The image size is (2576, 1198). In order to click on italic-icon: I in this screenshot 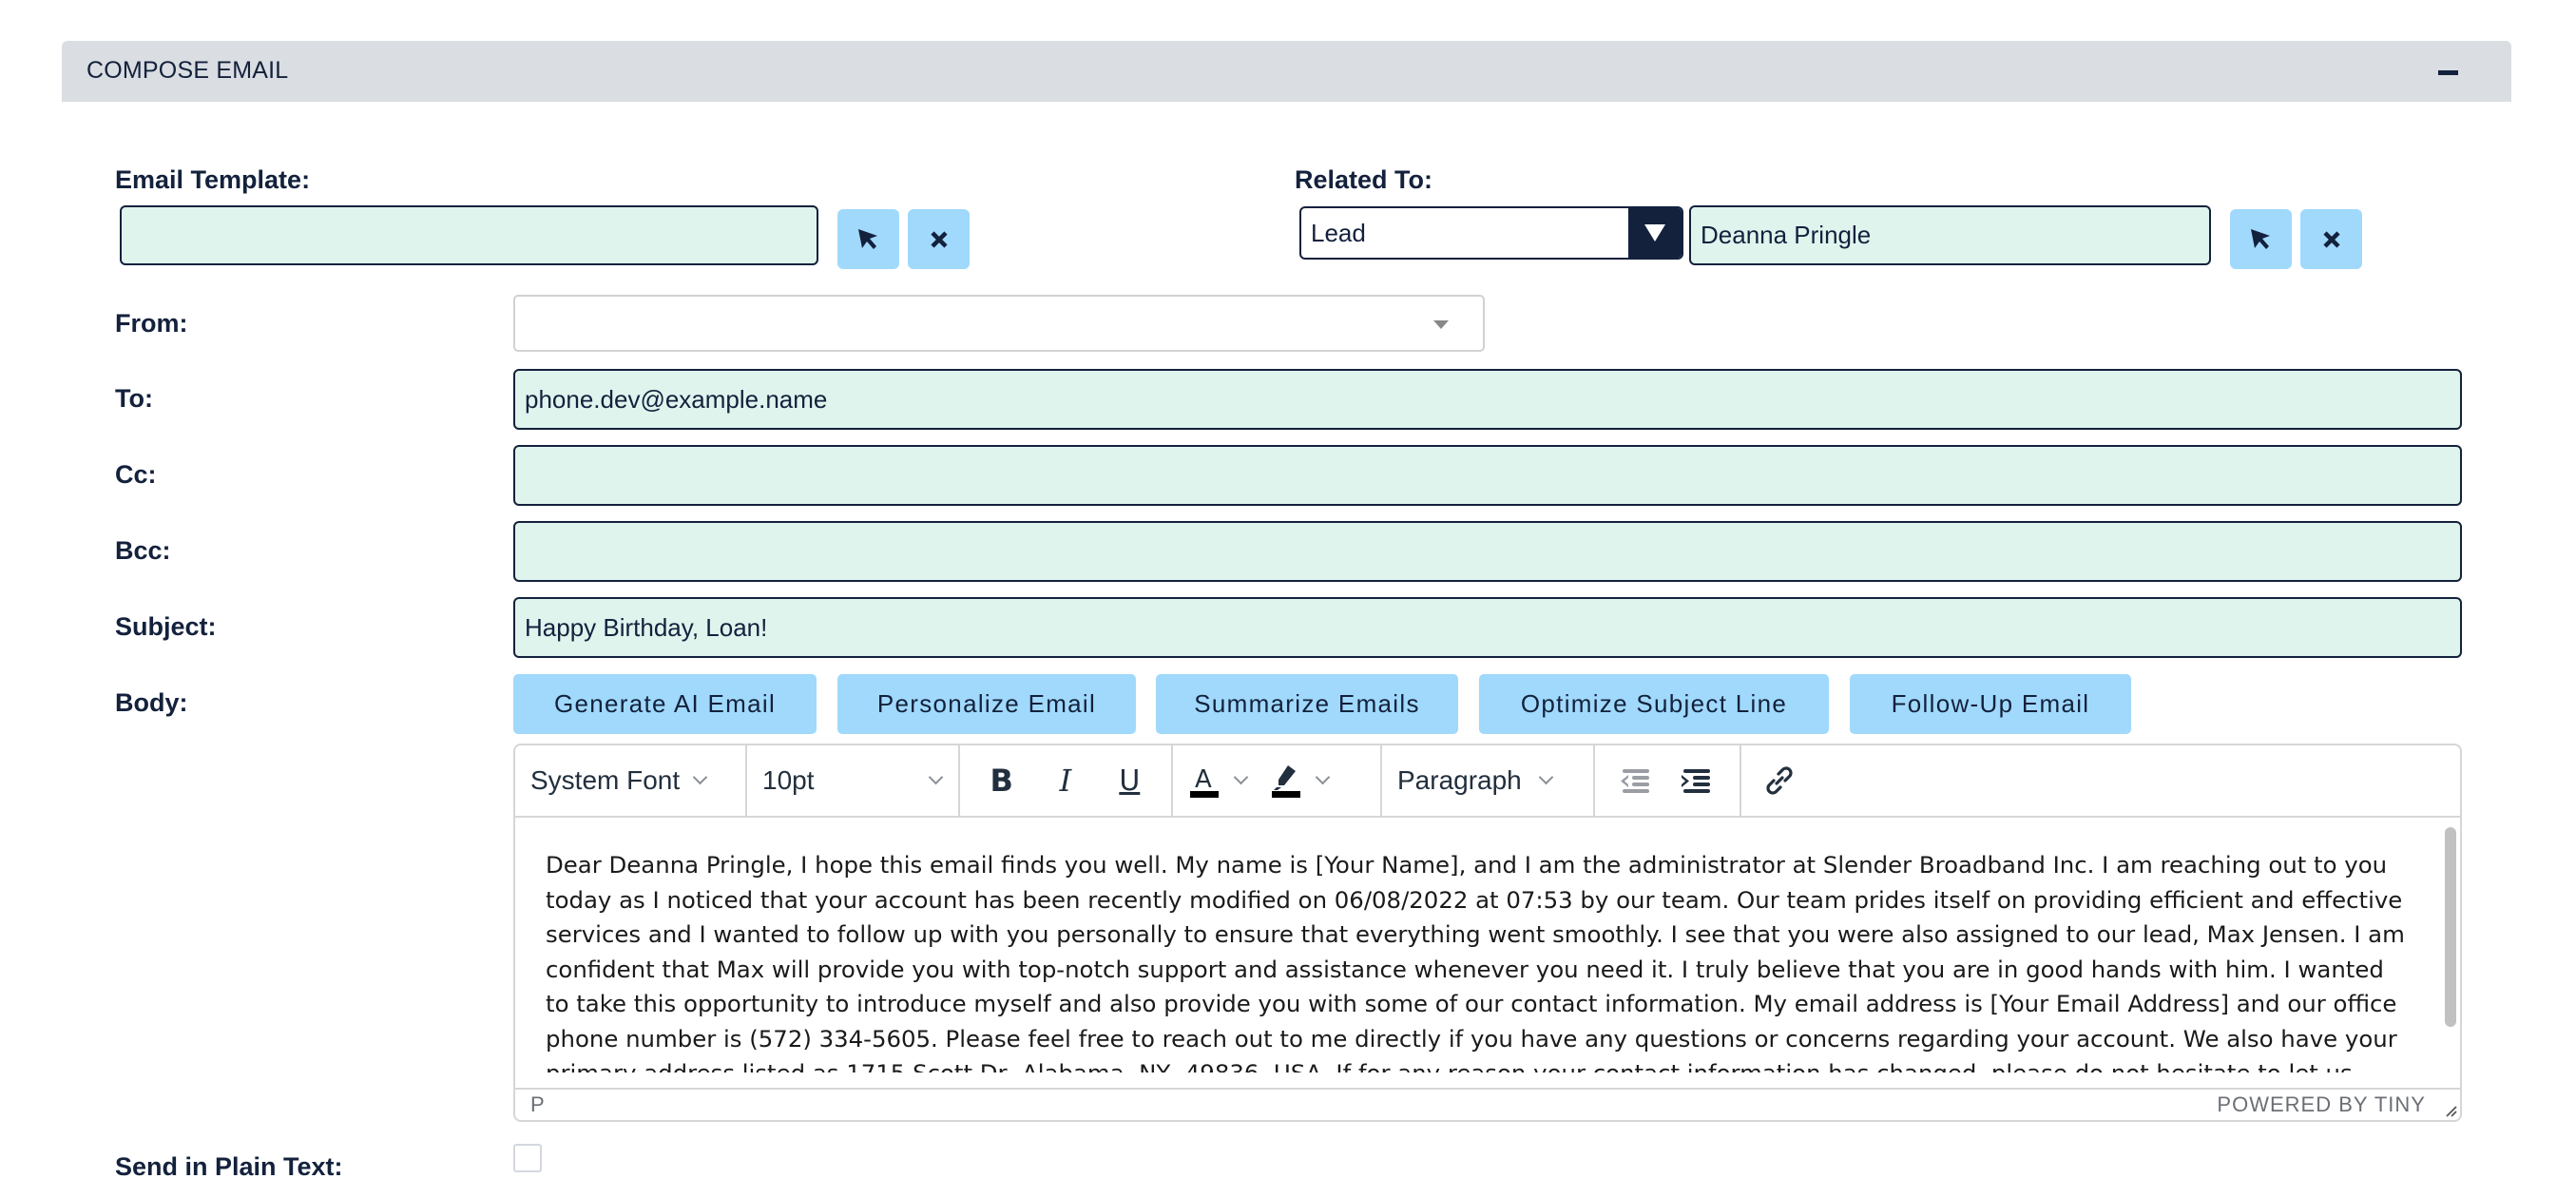, I will do `click(1065, 781)`.